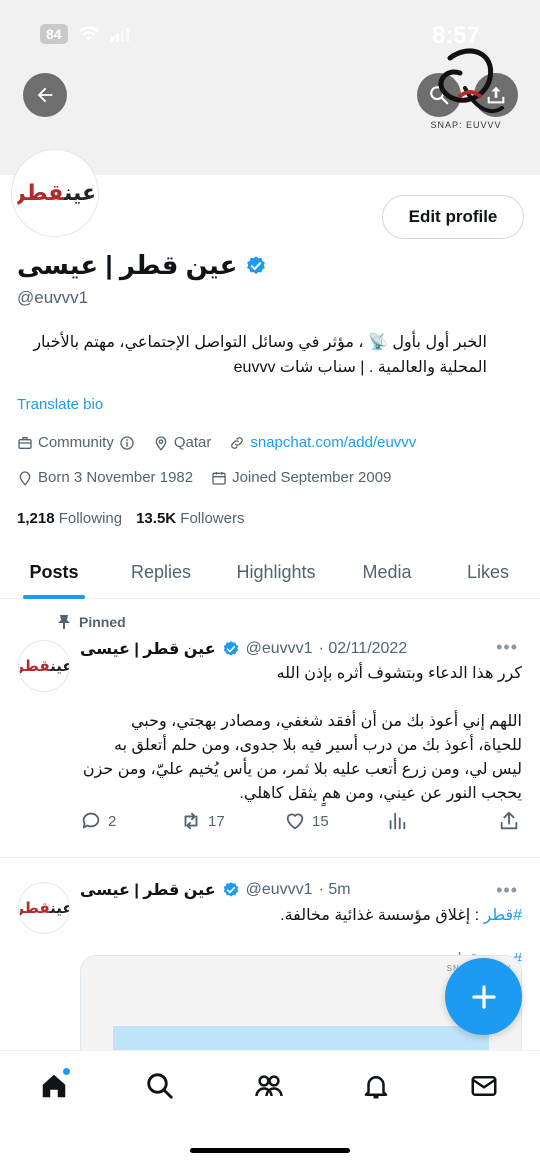  I want to click on mail-icon, so click(484, 1086).